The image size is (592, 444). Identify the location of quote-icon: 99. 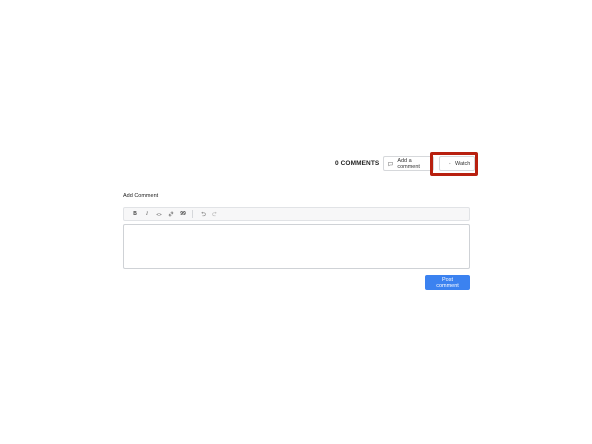
(183, 214).